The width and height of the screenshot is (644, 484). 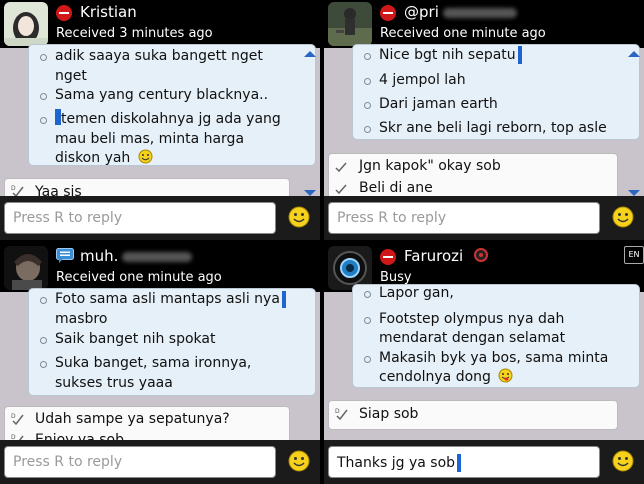 I want to click on message-line: Sama yang century blacknya.., so click(x=162, y=95).